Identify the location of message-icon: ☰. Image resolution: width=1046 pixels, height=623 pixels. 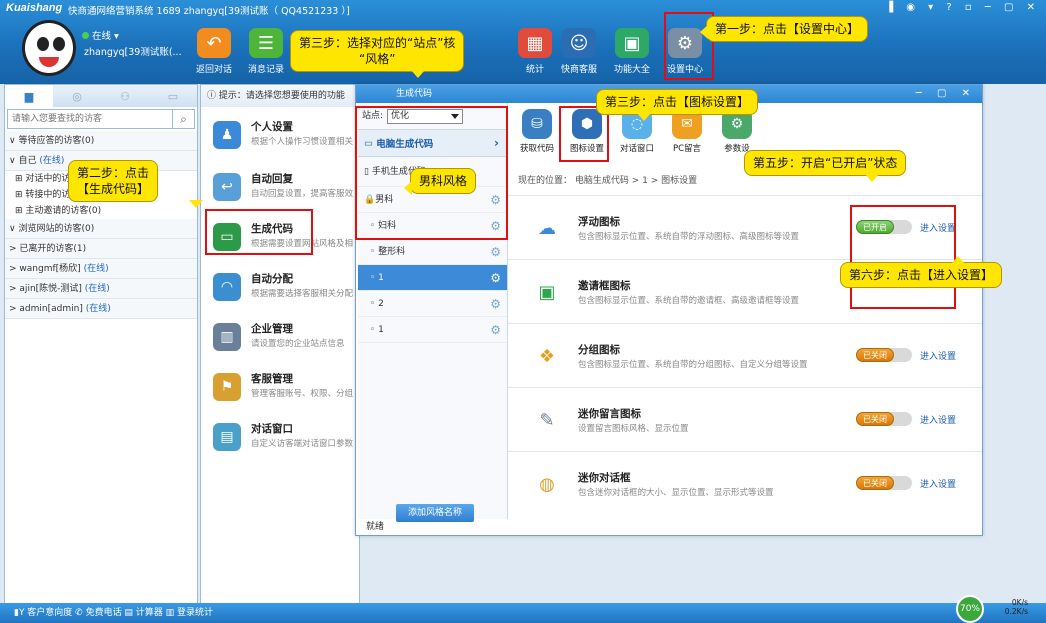
(266, 43).